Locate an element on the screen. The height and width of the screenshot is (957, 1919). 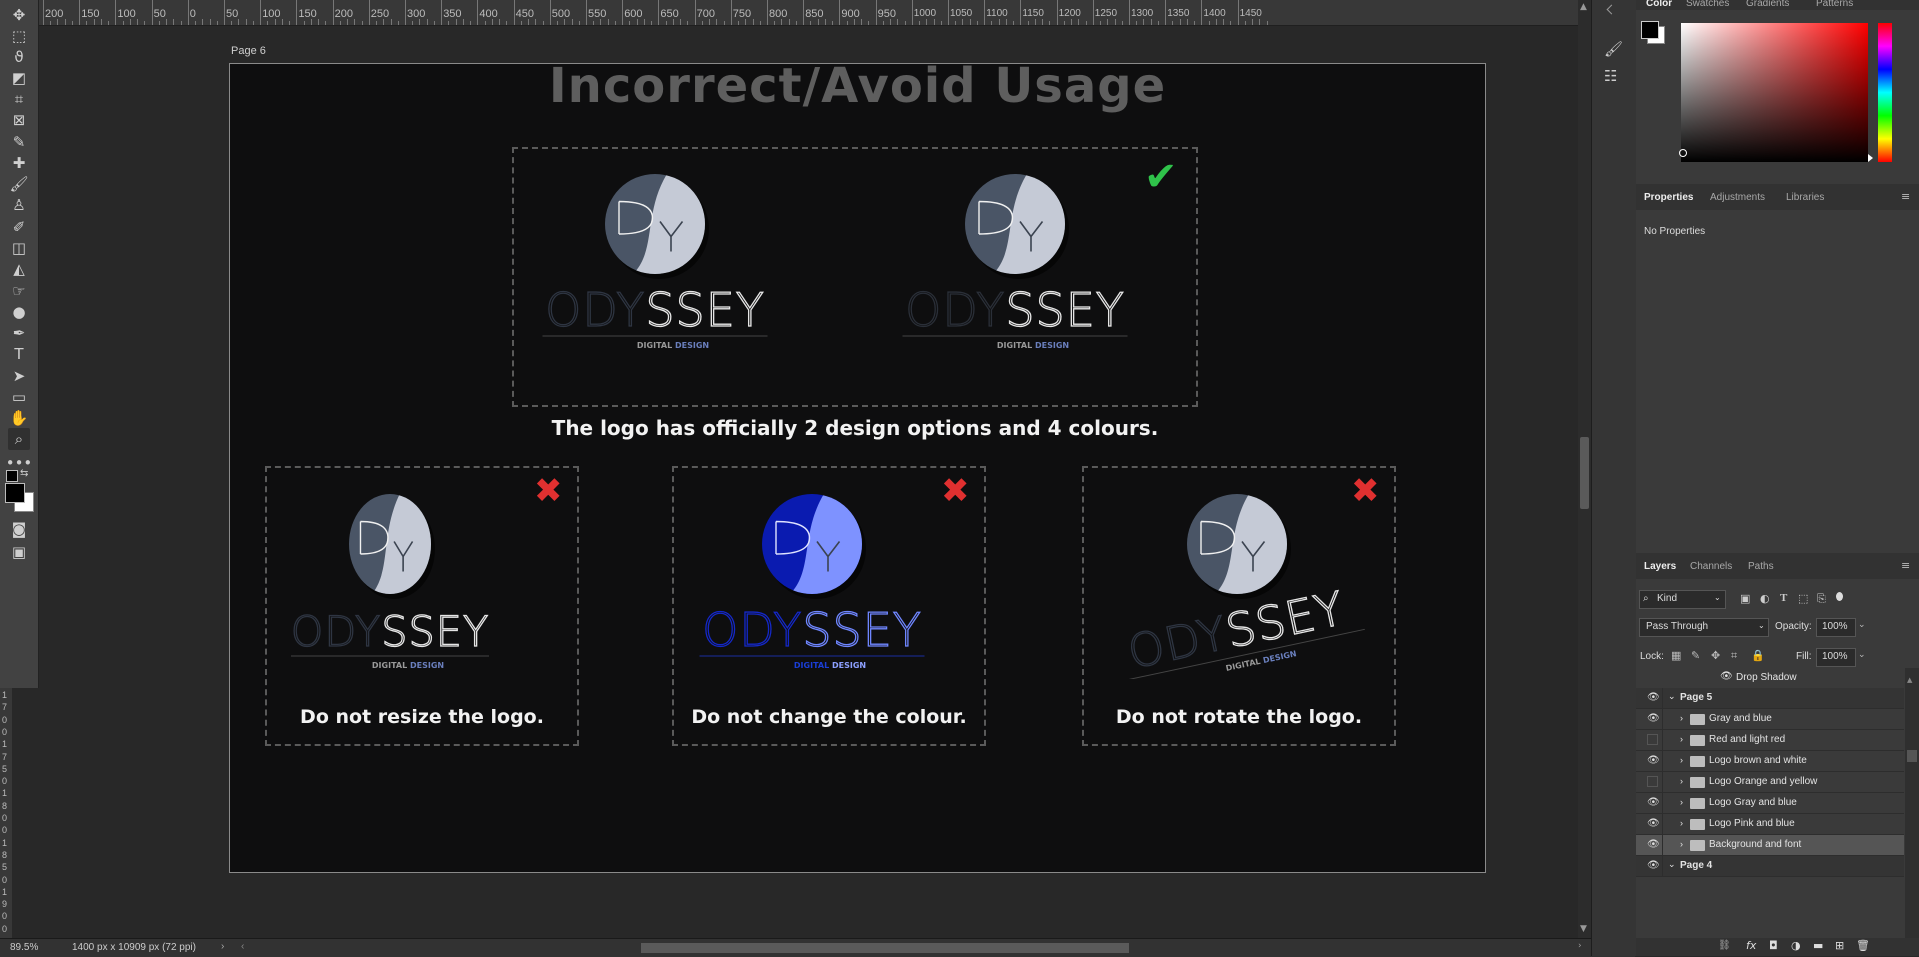
new-group-icon: ▬ is located at coordinates (1818, 945).